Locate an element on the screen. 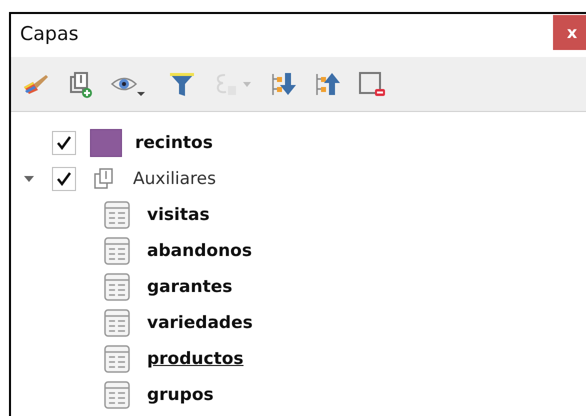  layer-name: variedades is located at coordinates (200, 323).